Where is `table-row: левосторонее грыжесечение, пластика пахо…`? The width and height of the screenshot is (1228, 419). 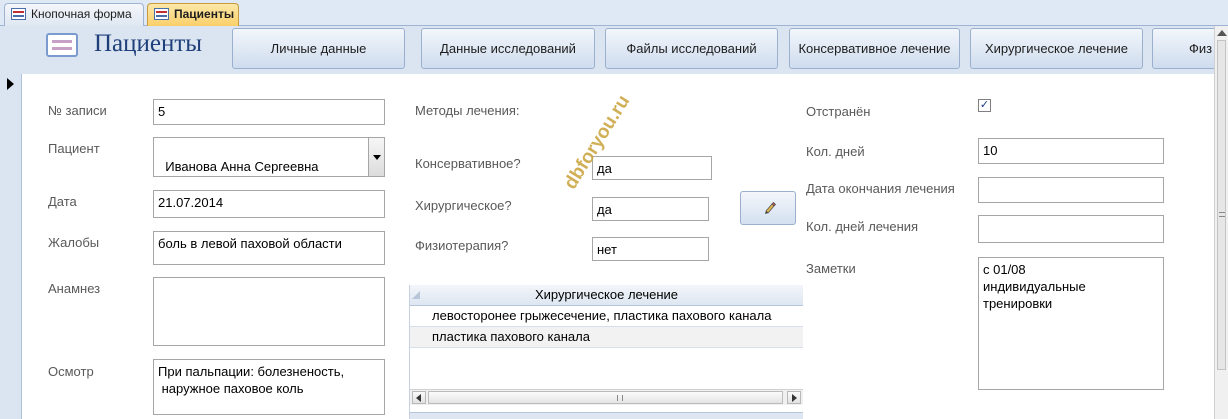
table-row: левосторонее грыжесечение, пластика пахо… is located at coordinates (606, 316).